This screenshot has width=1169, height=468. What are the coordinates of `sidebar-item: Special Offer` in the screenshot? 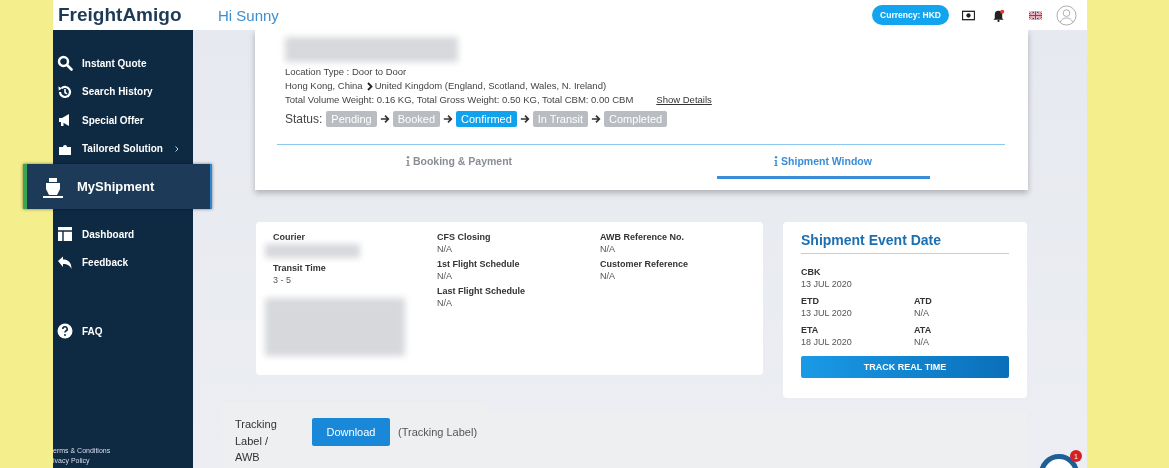 It's located at (123, 120).